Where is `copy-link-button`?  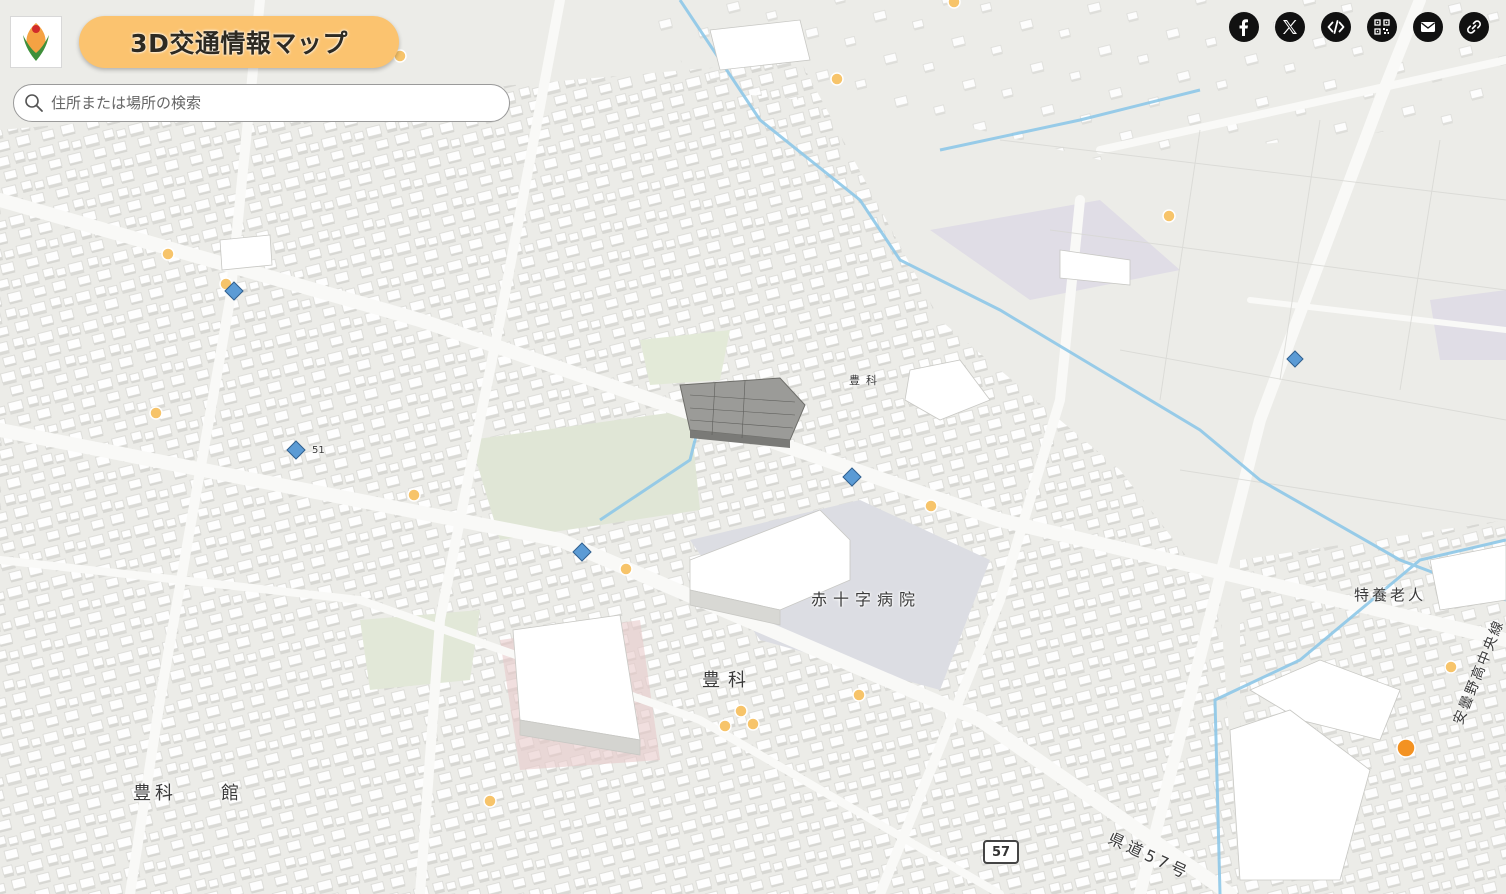 copy-link-button is located at coordinates (1474, 27).